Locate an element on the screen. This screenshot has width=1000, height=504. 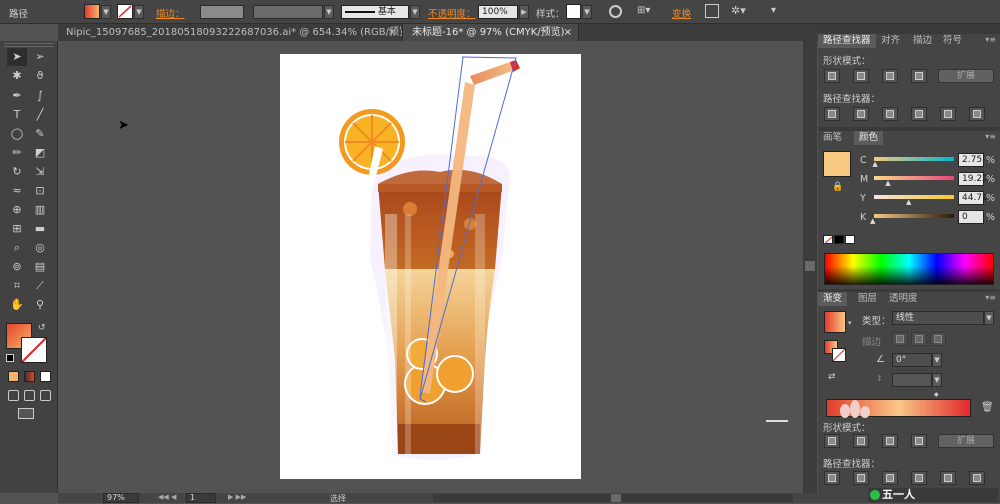
reverse-gradient-icon: ⇄ is located at coordinates (832, 377).